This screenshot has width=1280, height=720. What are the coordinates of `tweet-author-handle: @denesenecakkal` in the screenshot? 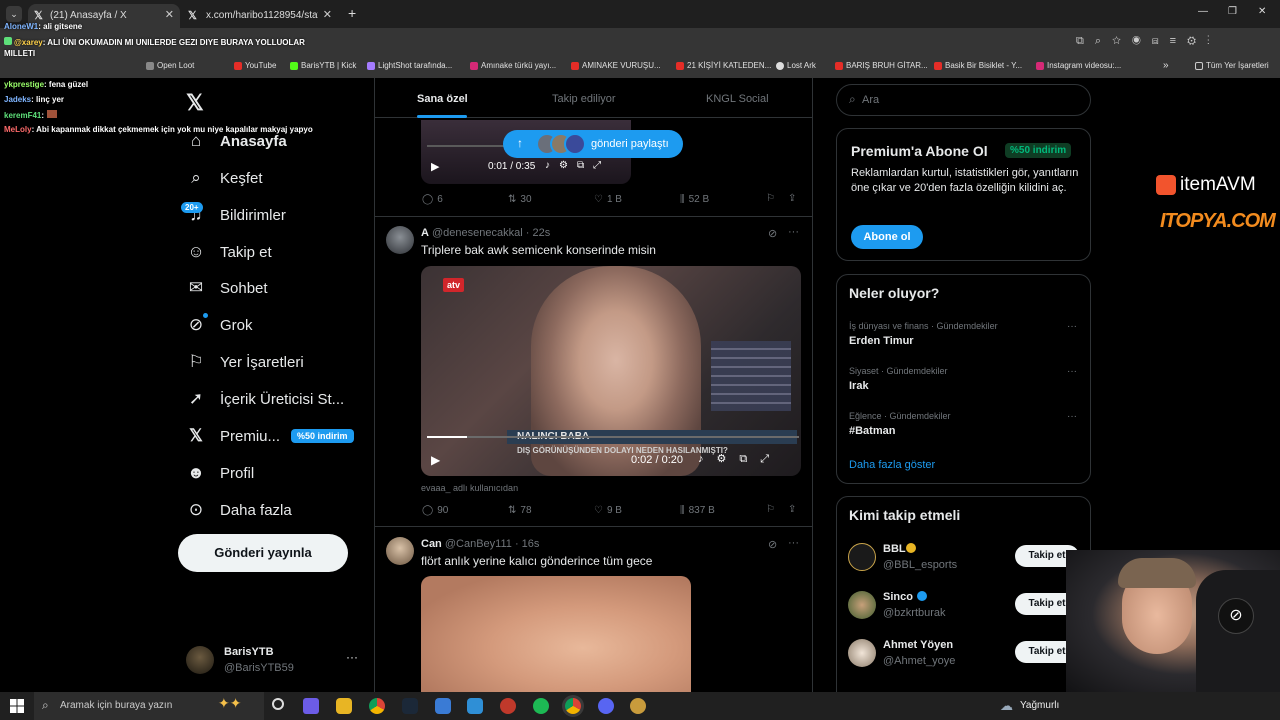 It's located at (477, 233).